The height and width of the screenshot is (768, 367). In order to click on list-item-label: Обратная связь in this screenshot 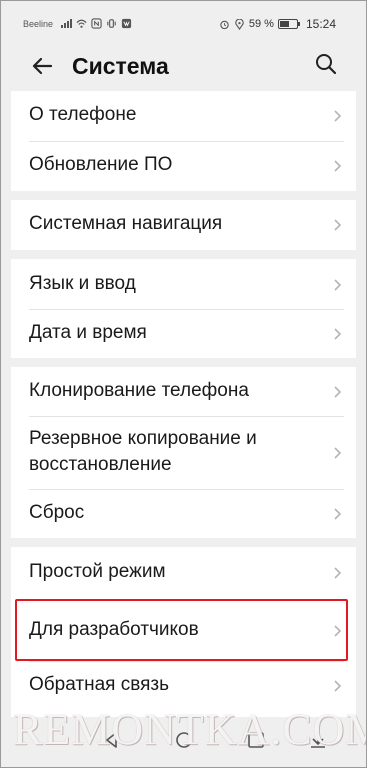, I will do `click(99, 684)`.